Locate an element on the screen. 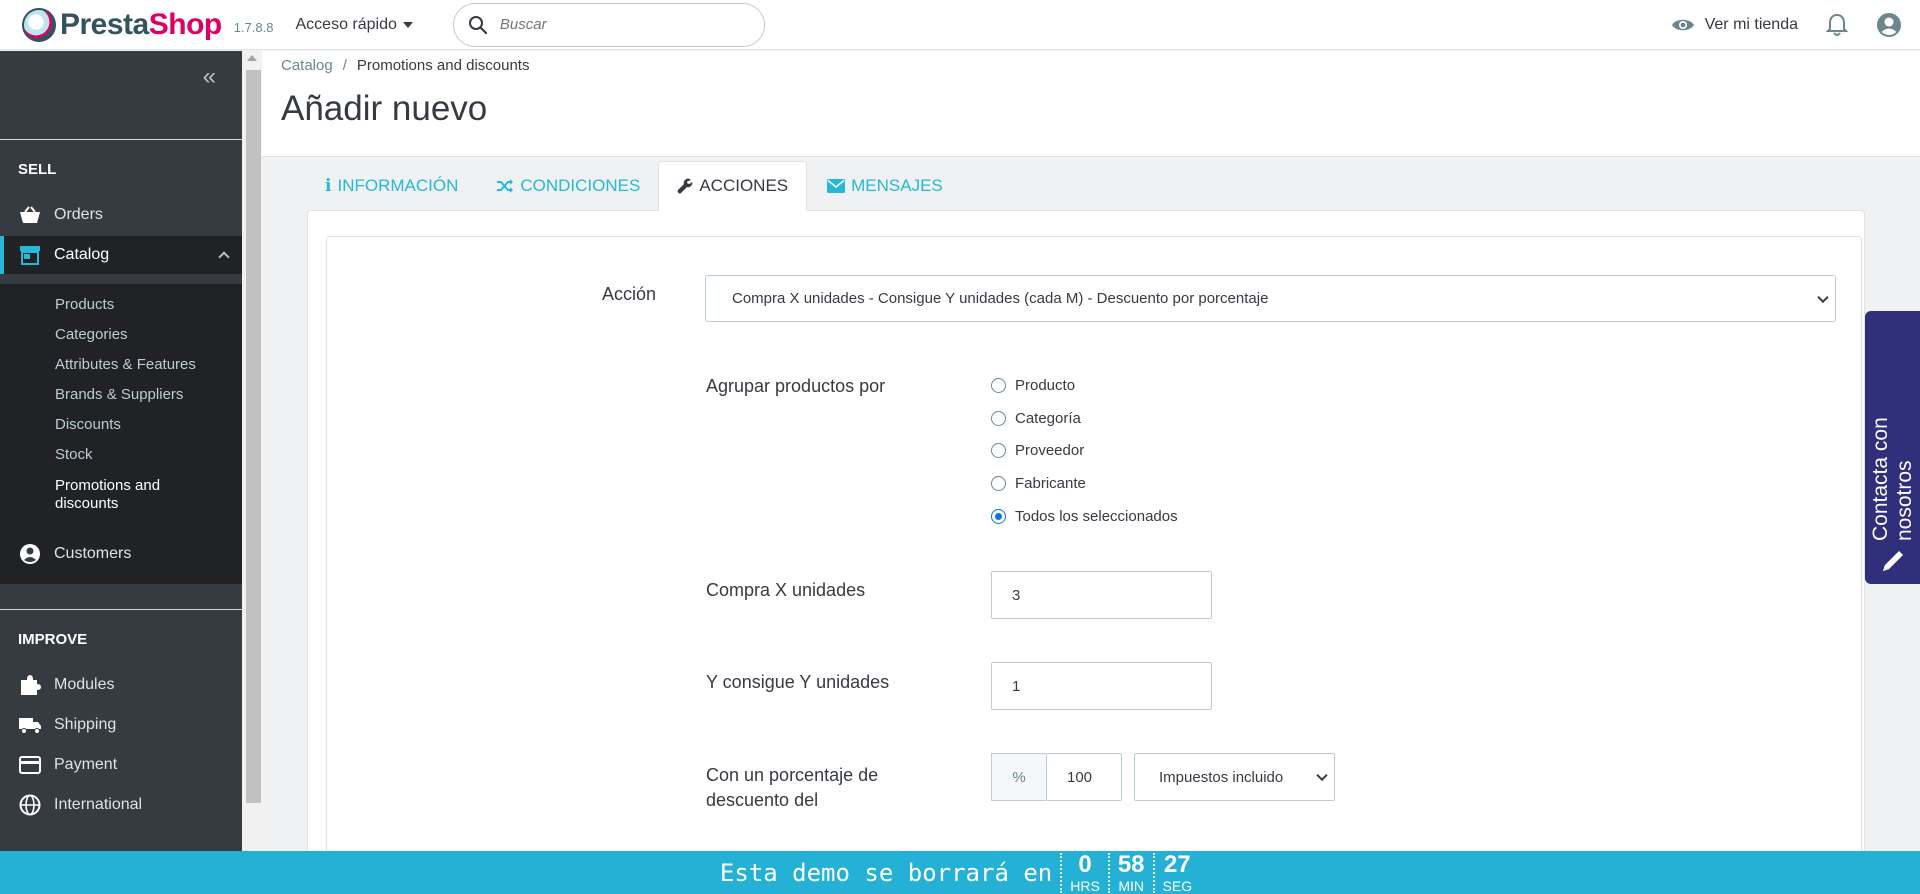 This screenshot has height=894, width=1920. sidebar-item-customers: Customers is located at coordinates (121, 554).